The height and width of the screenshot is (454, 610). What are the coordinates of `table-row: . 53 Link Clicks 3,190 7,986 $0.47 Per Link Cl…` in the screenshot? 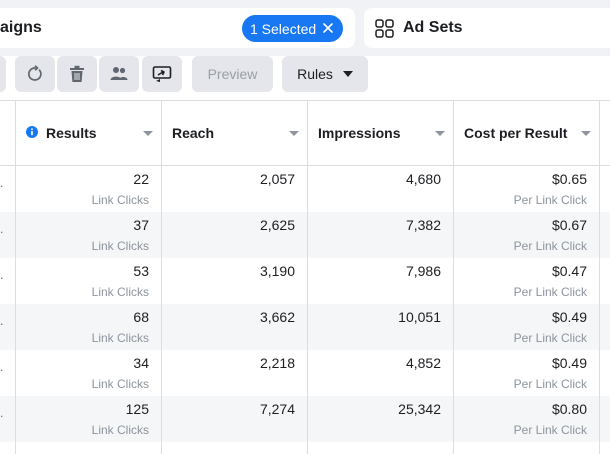 It's located at (305, 281).